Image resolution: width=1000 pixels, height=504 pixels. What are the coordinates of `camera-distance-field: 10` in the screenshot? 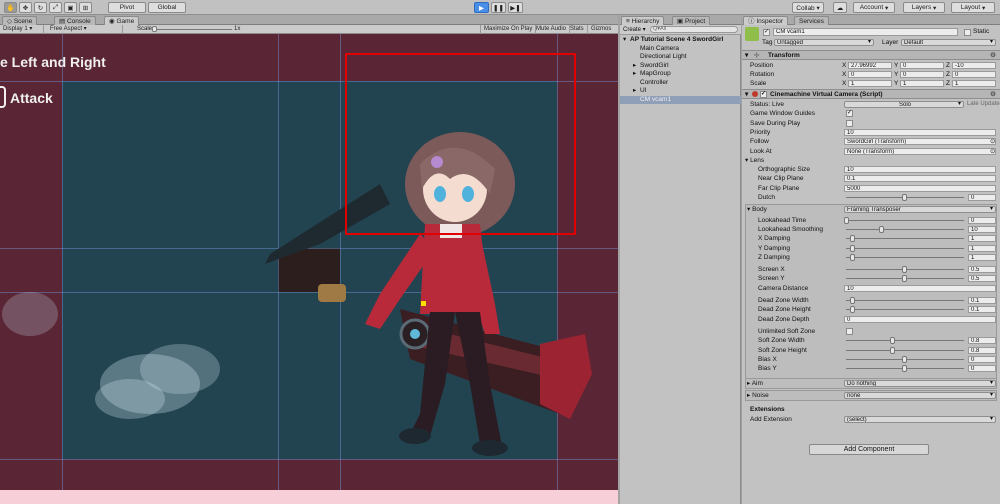 It's located at (920, 288).